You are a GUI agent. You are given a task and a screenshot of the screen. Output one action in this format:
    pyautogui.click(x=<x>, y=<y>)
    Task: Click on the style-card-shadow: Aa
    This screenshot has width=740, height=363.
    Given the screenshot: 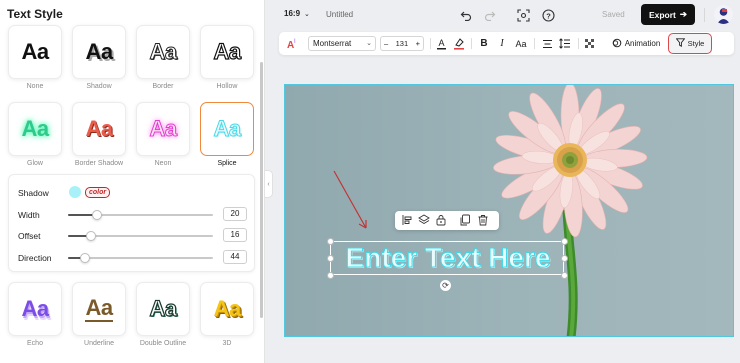 What is the action you would take?
    pyautogui.click(x=99, y=52)
    